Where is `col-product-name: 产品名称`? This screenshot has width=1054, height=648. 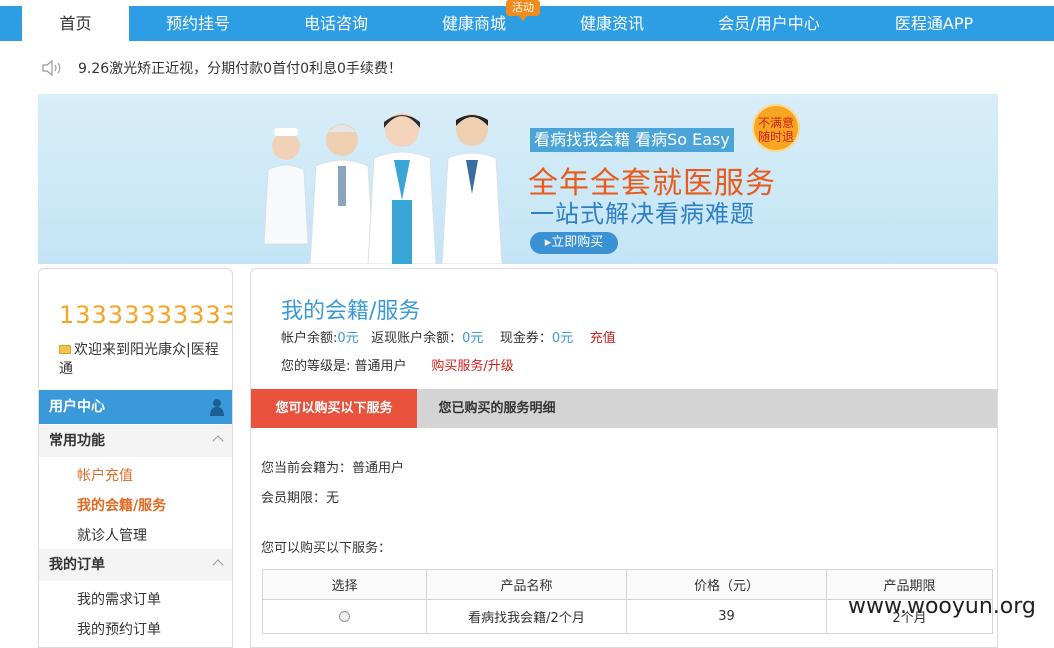
col-product-name: 产品名称 is located at coordinates (526, 584).